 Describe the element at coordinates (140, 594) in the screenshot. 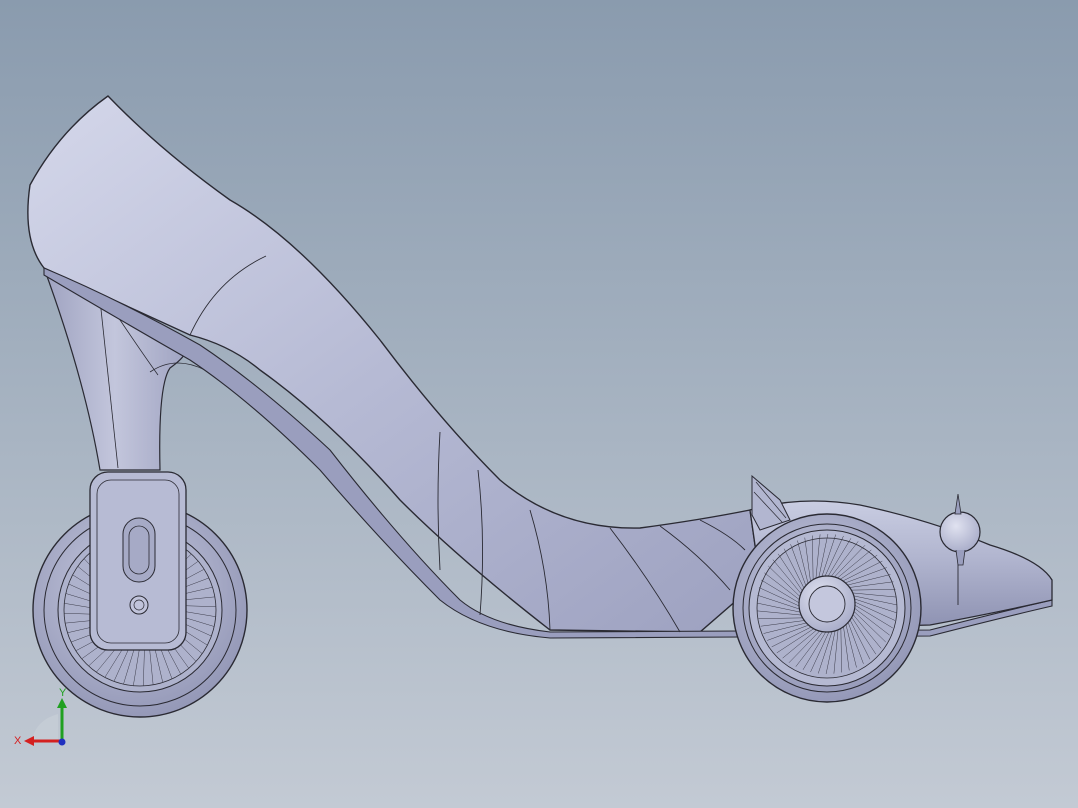

I see `rear-wheel` at that location.